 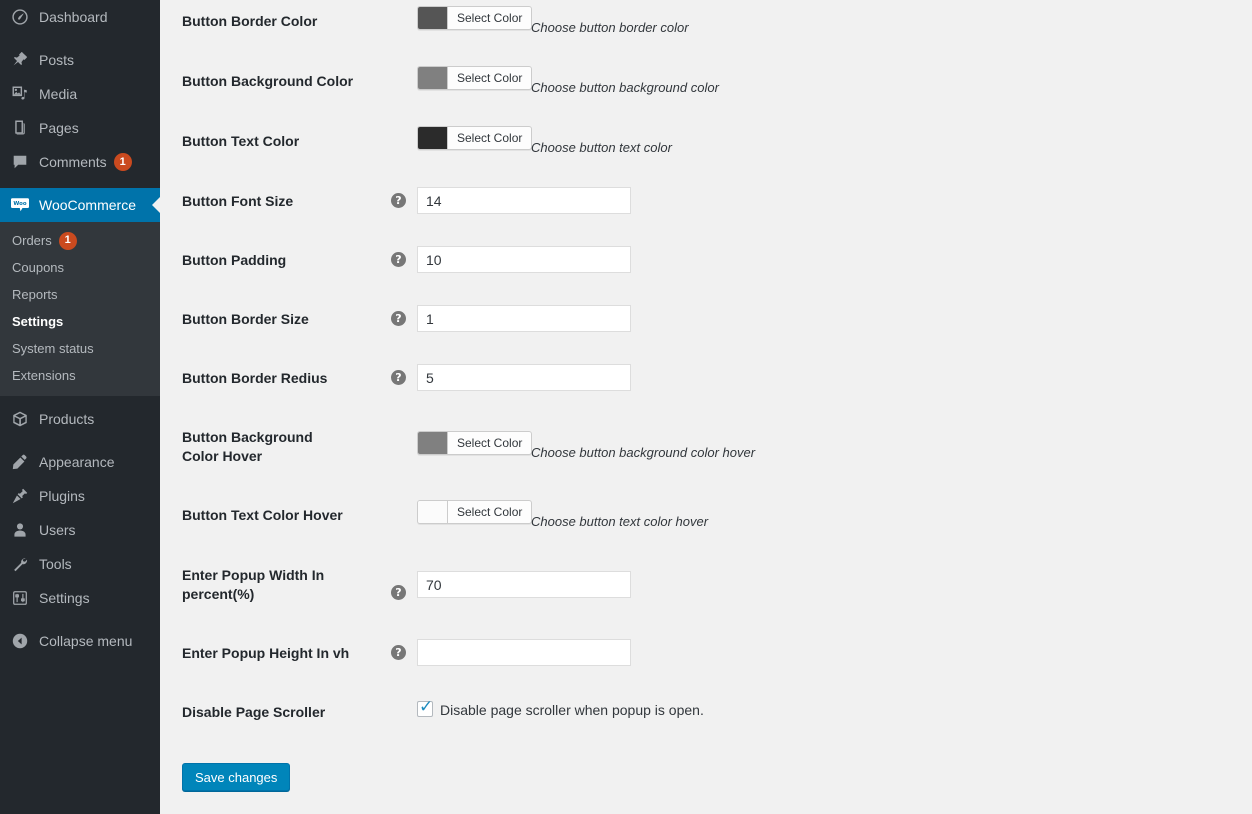 I want to click on plugins-icon, so click(x=20, y=496).